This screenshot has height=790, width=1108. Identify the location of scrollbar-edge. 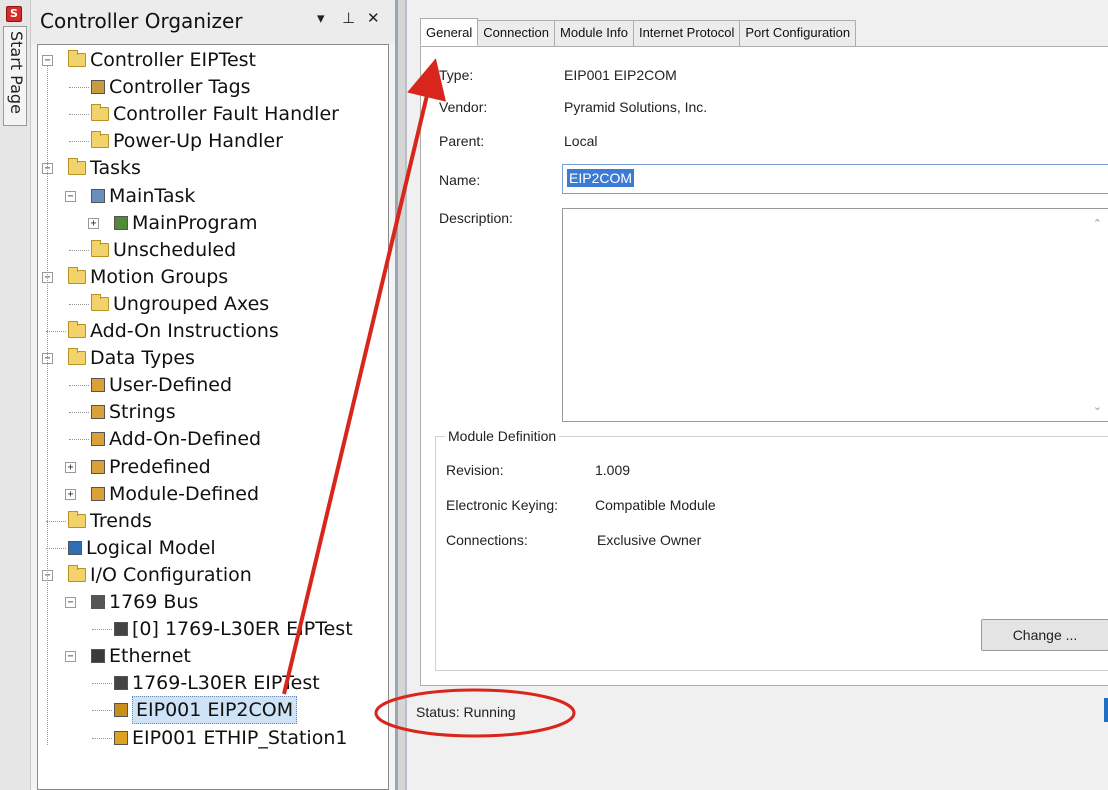
(1106, 710).